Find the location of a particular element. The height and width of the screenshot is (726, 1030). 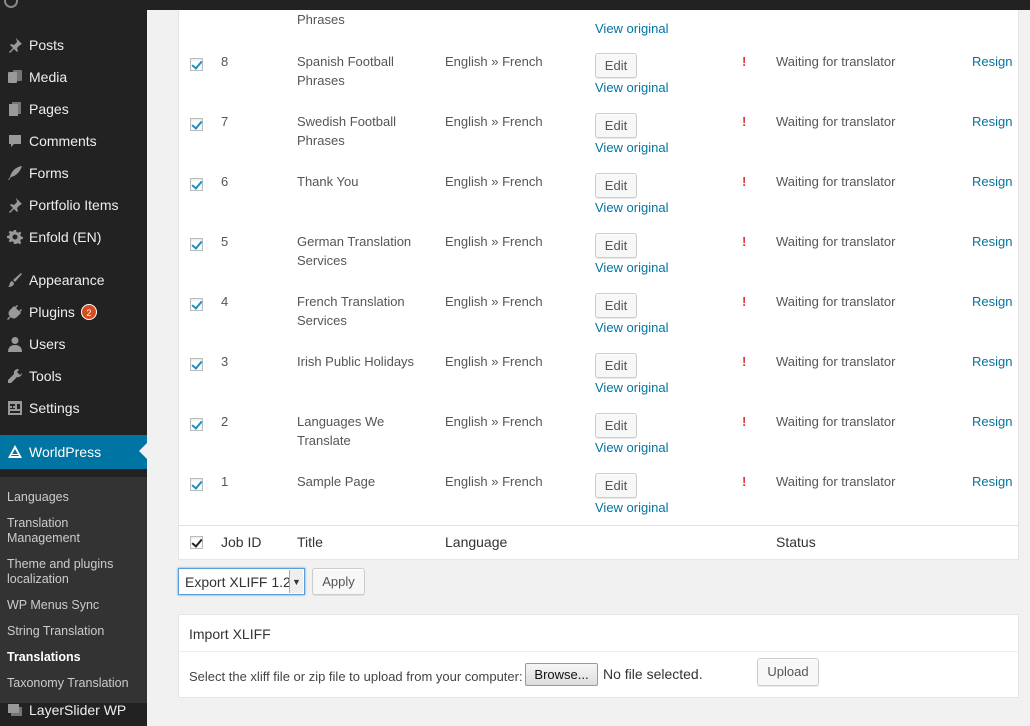

menu-item-worldpress: WorldPress is located at coordinates (73, 452).